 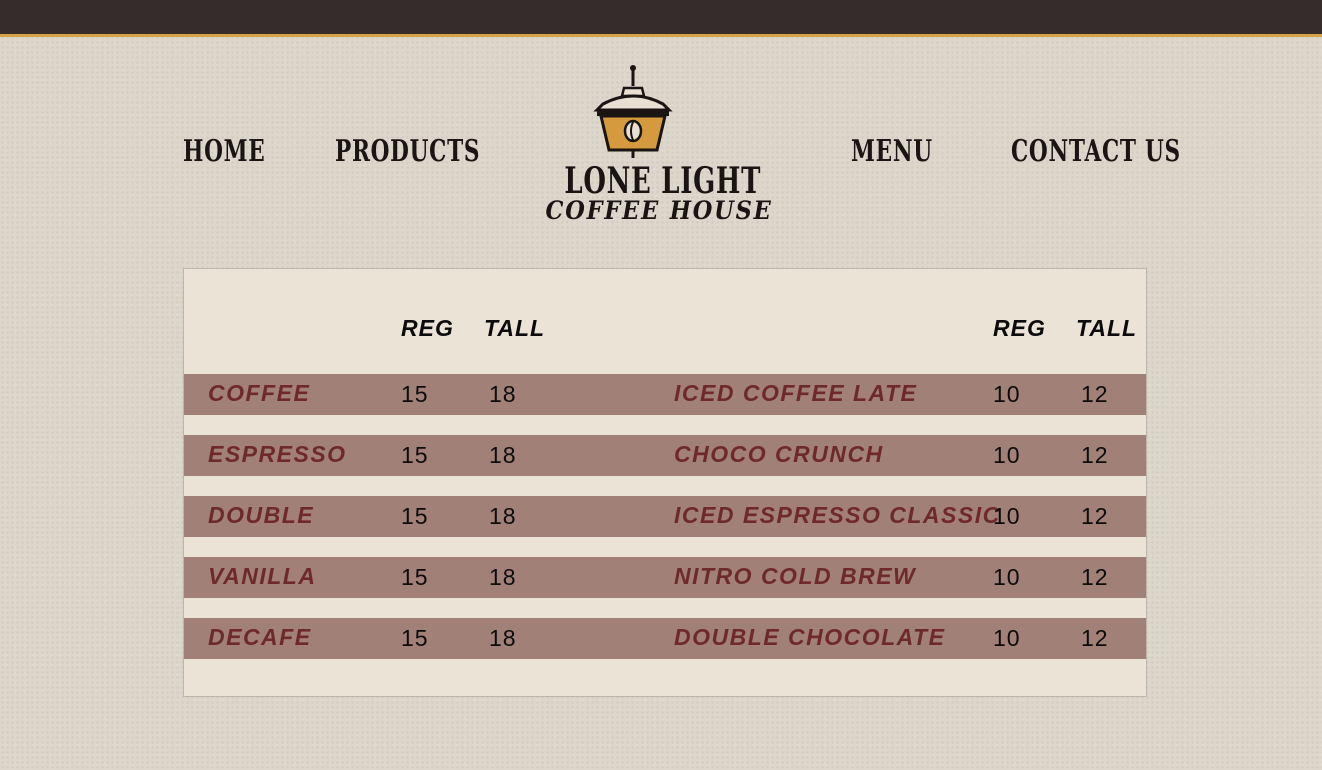 I want to click on menu-item-name: DOUBLE, so click(x=261, y=515).